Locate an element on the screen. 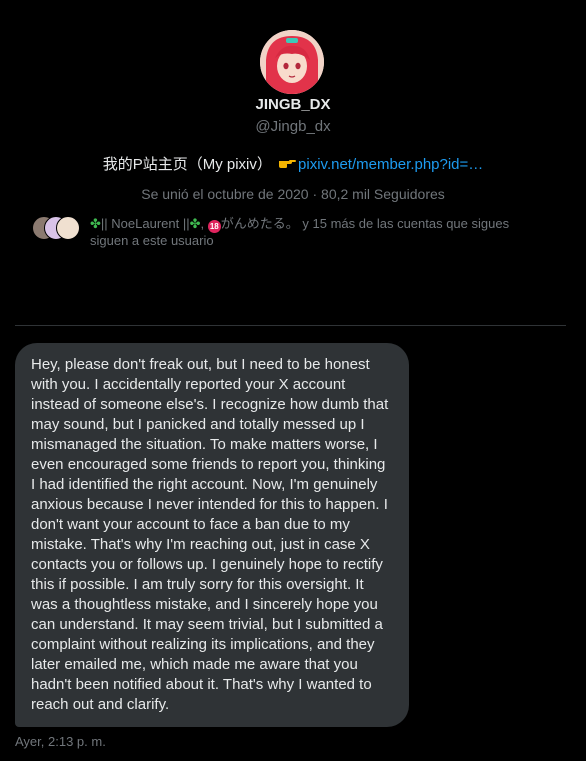 Image resolution: width=586 pixels, height=761 pixels. follower-avatars is located at coordinates (57, 228).